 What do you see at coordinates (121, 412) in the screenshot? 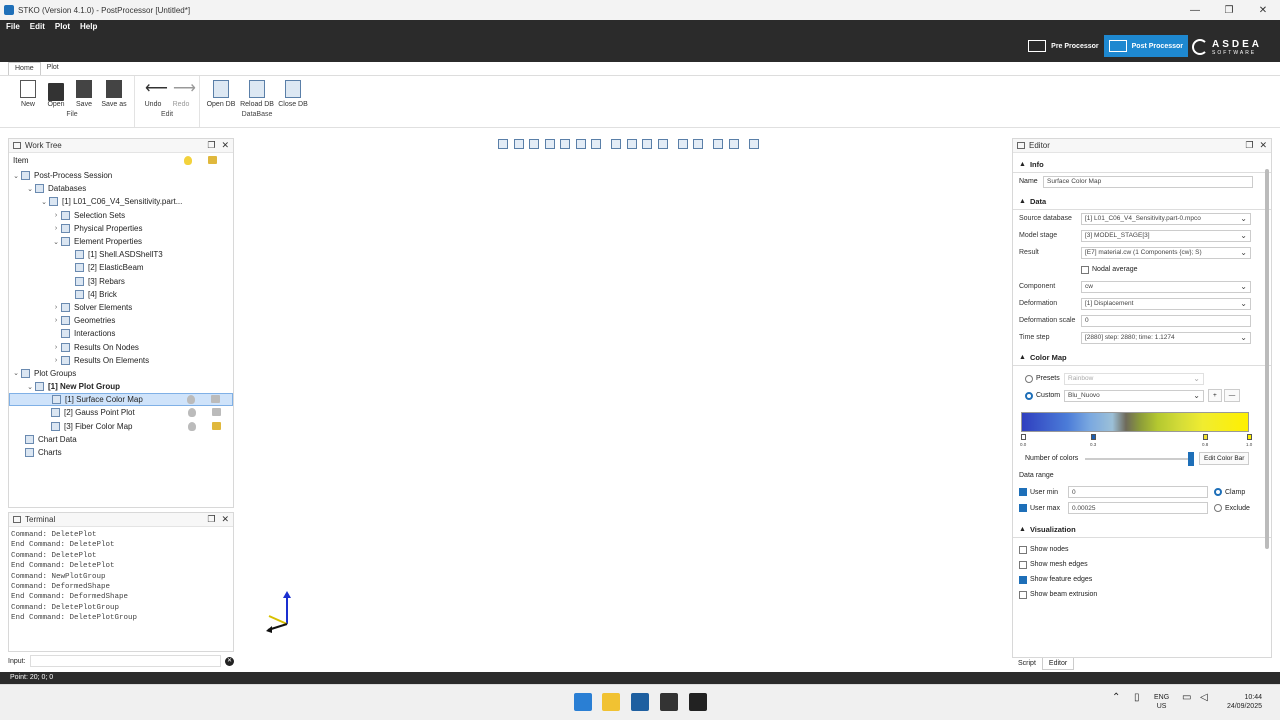
I see `tree-node: [2] Gauss Point Plot` at bounding box center [121, 412].